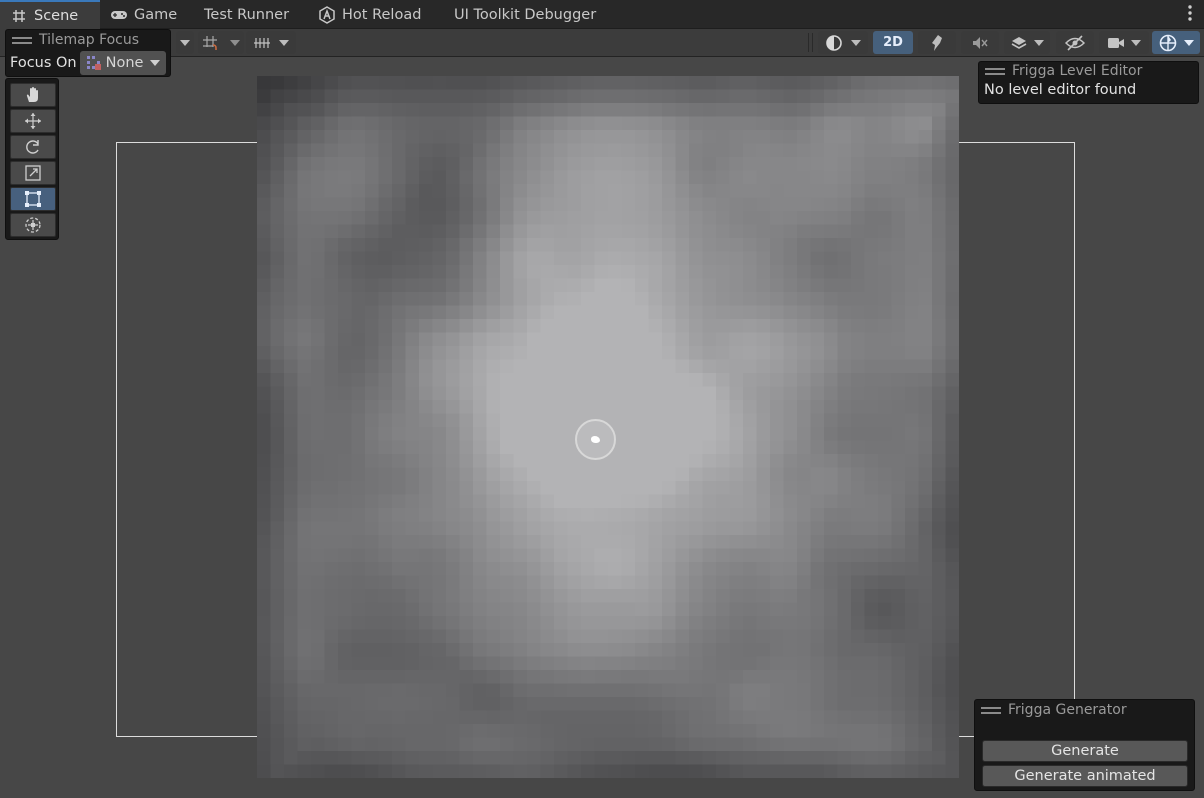 This screenshot has width=1204, height=798. Describe the element at coordinates (1190, 15) in the screenshot. I see `more-options-icon` at that location.